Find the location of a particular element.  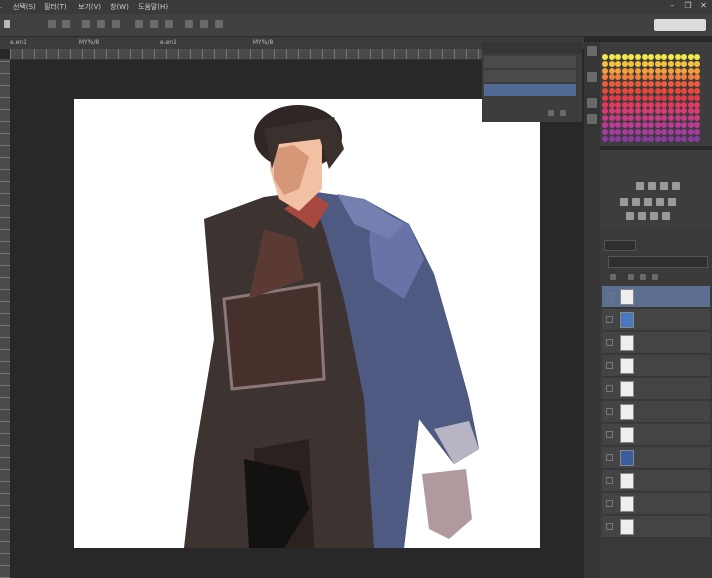

posterize-icon is located at coordinates (642, 216).